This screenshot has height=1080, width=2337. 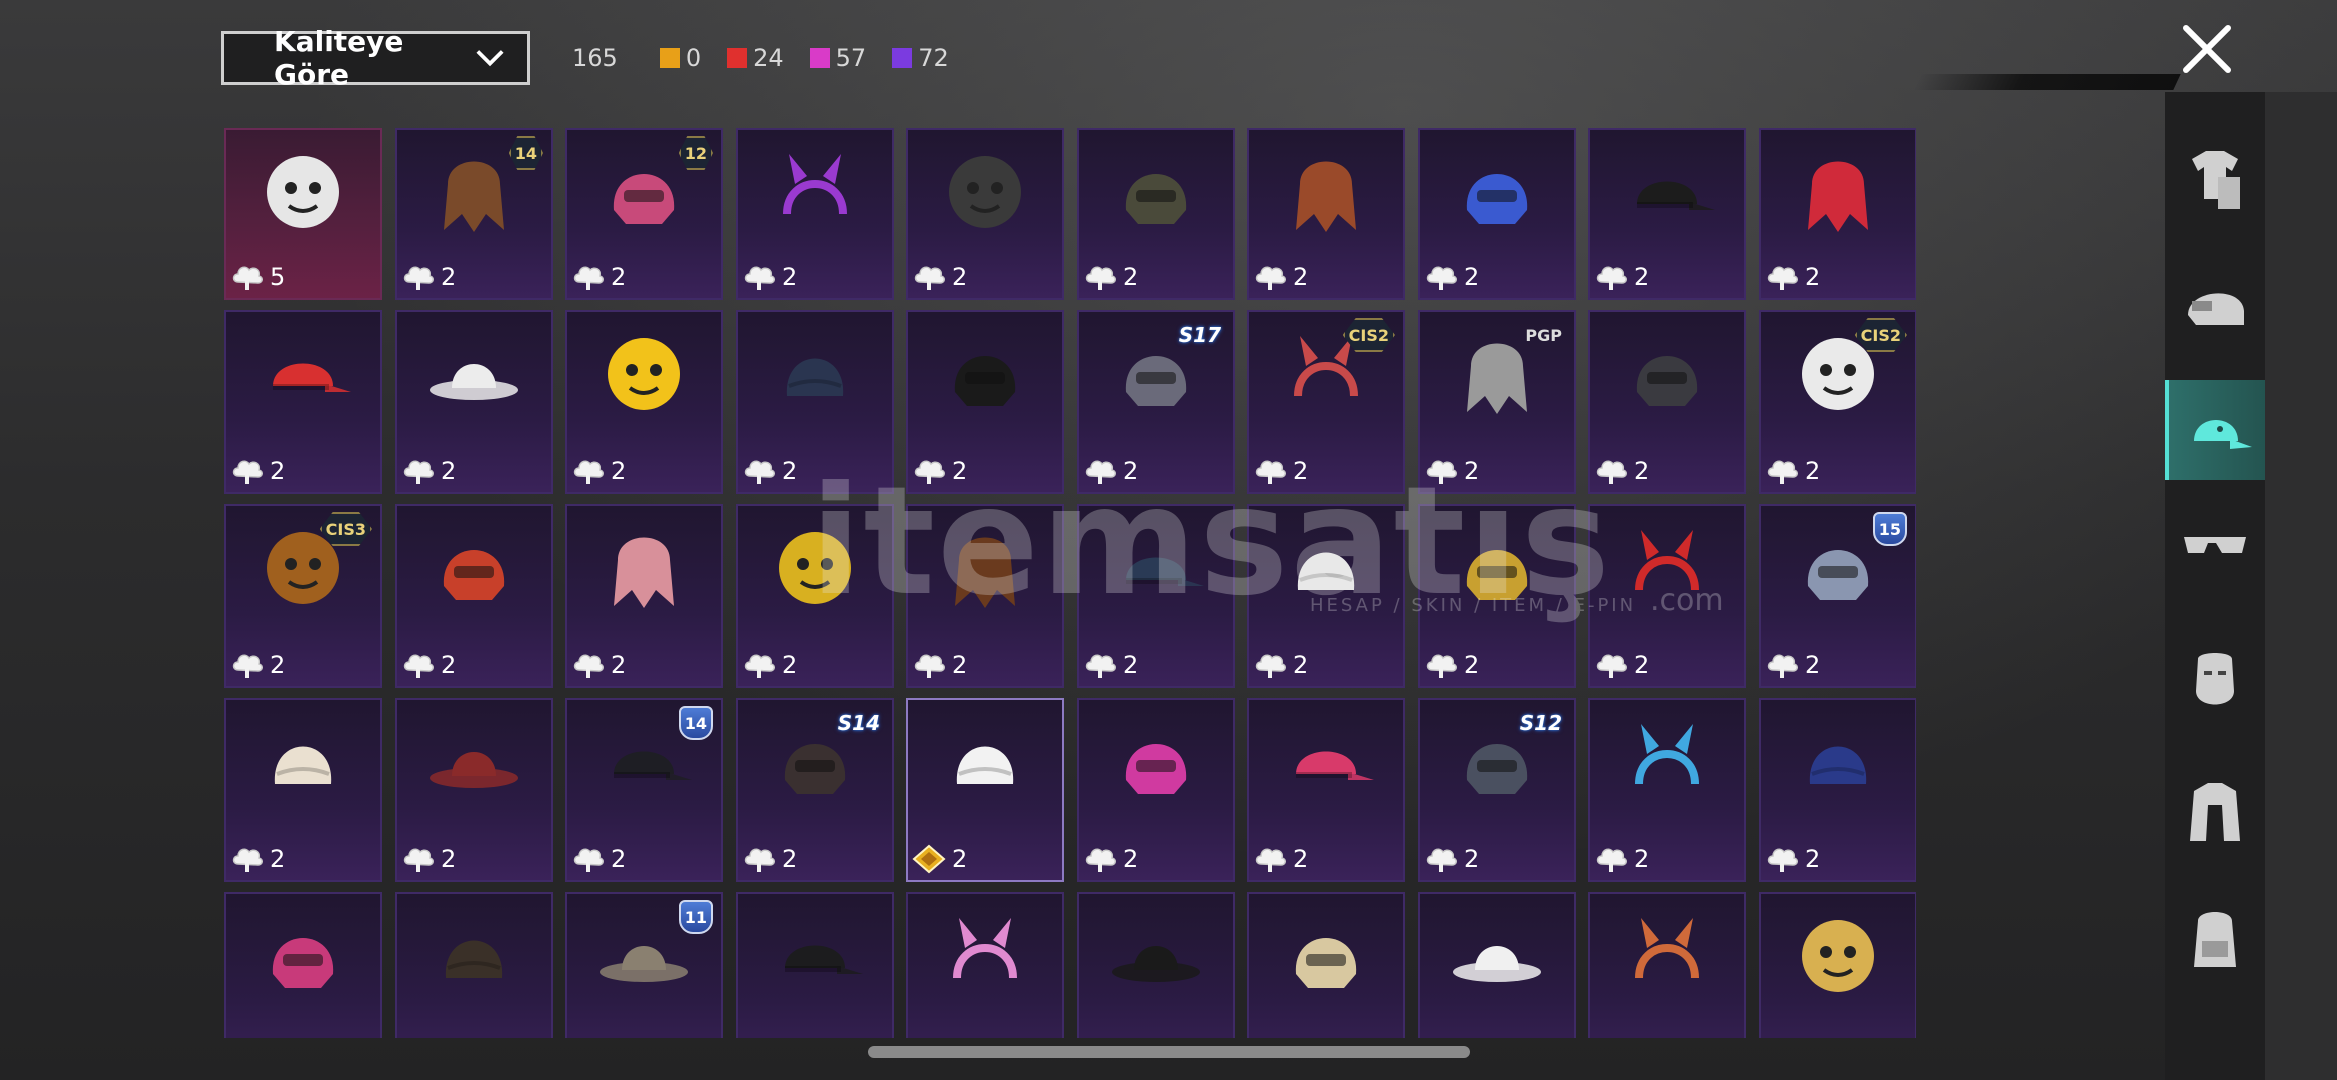 What do you see at coordinates (474, 575) in the screenshot?
I see `red-football-helmet-icon` at bounding box center [474, 575].